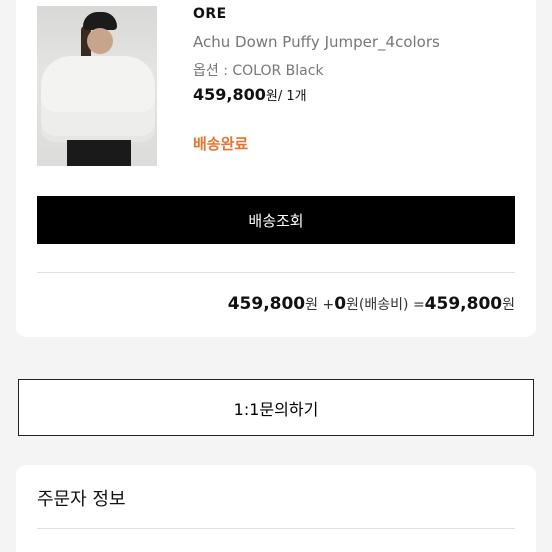 The width and height of the screenshot is (552, 552). Describe the element at coordinates (229, 94) in the screenshot. I see `item-price: 459,800` at that location.